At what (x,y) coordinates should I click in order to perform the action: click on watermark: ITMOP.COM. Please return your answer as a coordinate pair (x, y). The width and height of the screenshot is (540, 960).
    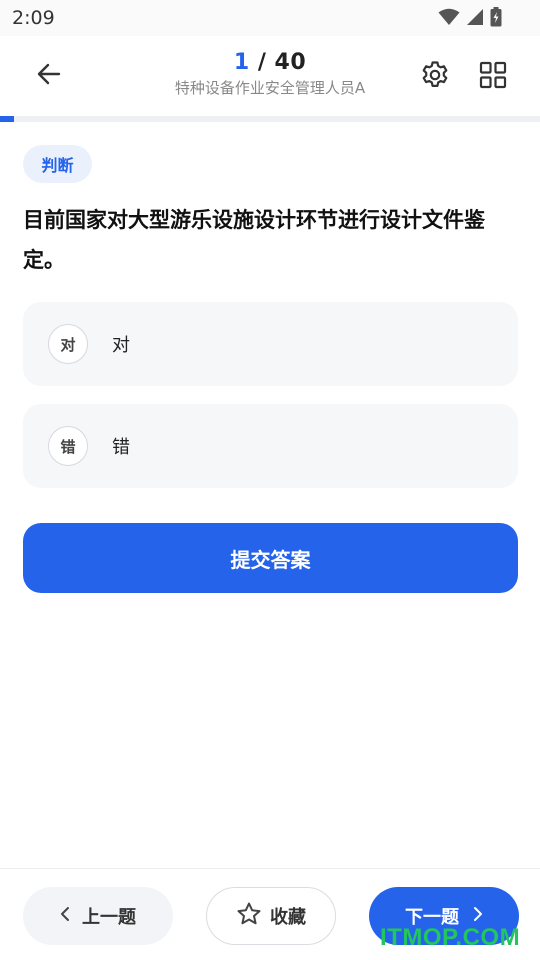
    Looking at the image, I should click on (450, 937).